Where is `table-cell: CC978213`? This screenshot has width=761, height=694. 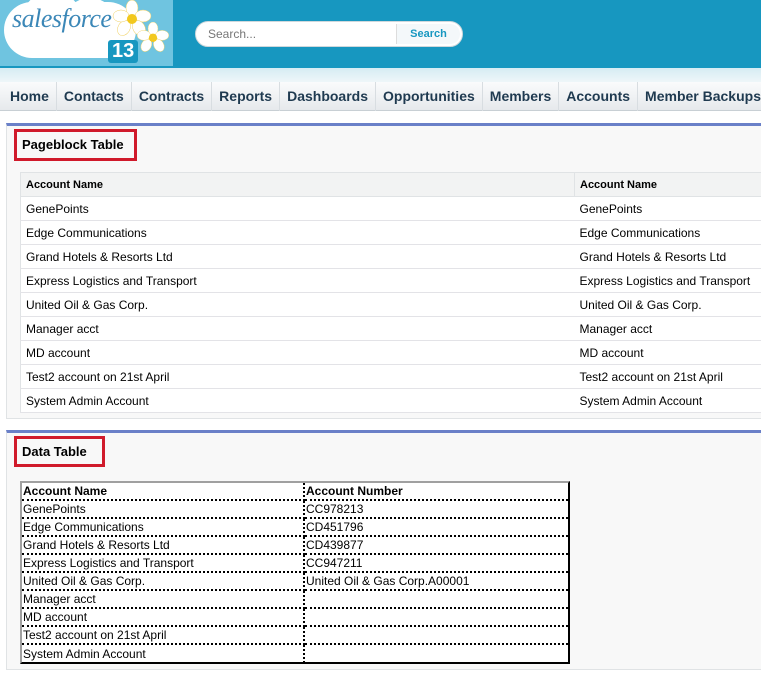
table-cell: CC978213 is located at coordinates (436, 510).